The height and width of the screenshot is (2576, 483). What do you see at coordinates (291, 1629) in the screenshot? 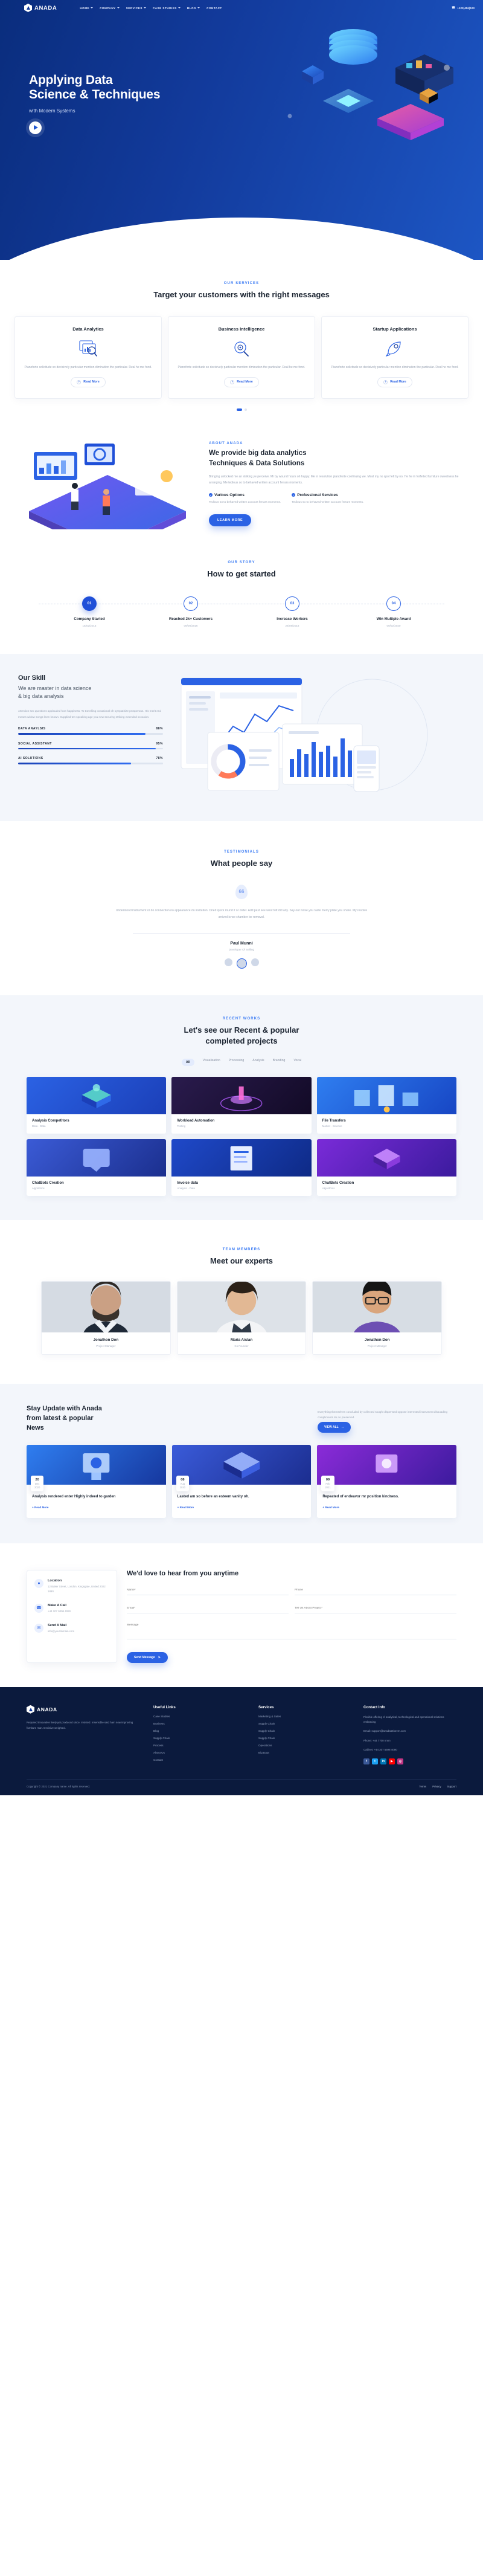
I see `message-field` at bounding box center [291, 1629].